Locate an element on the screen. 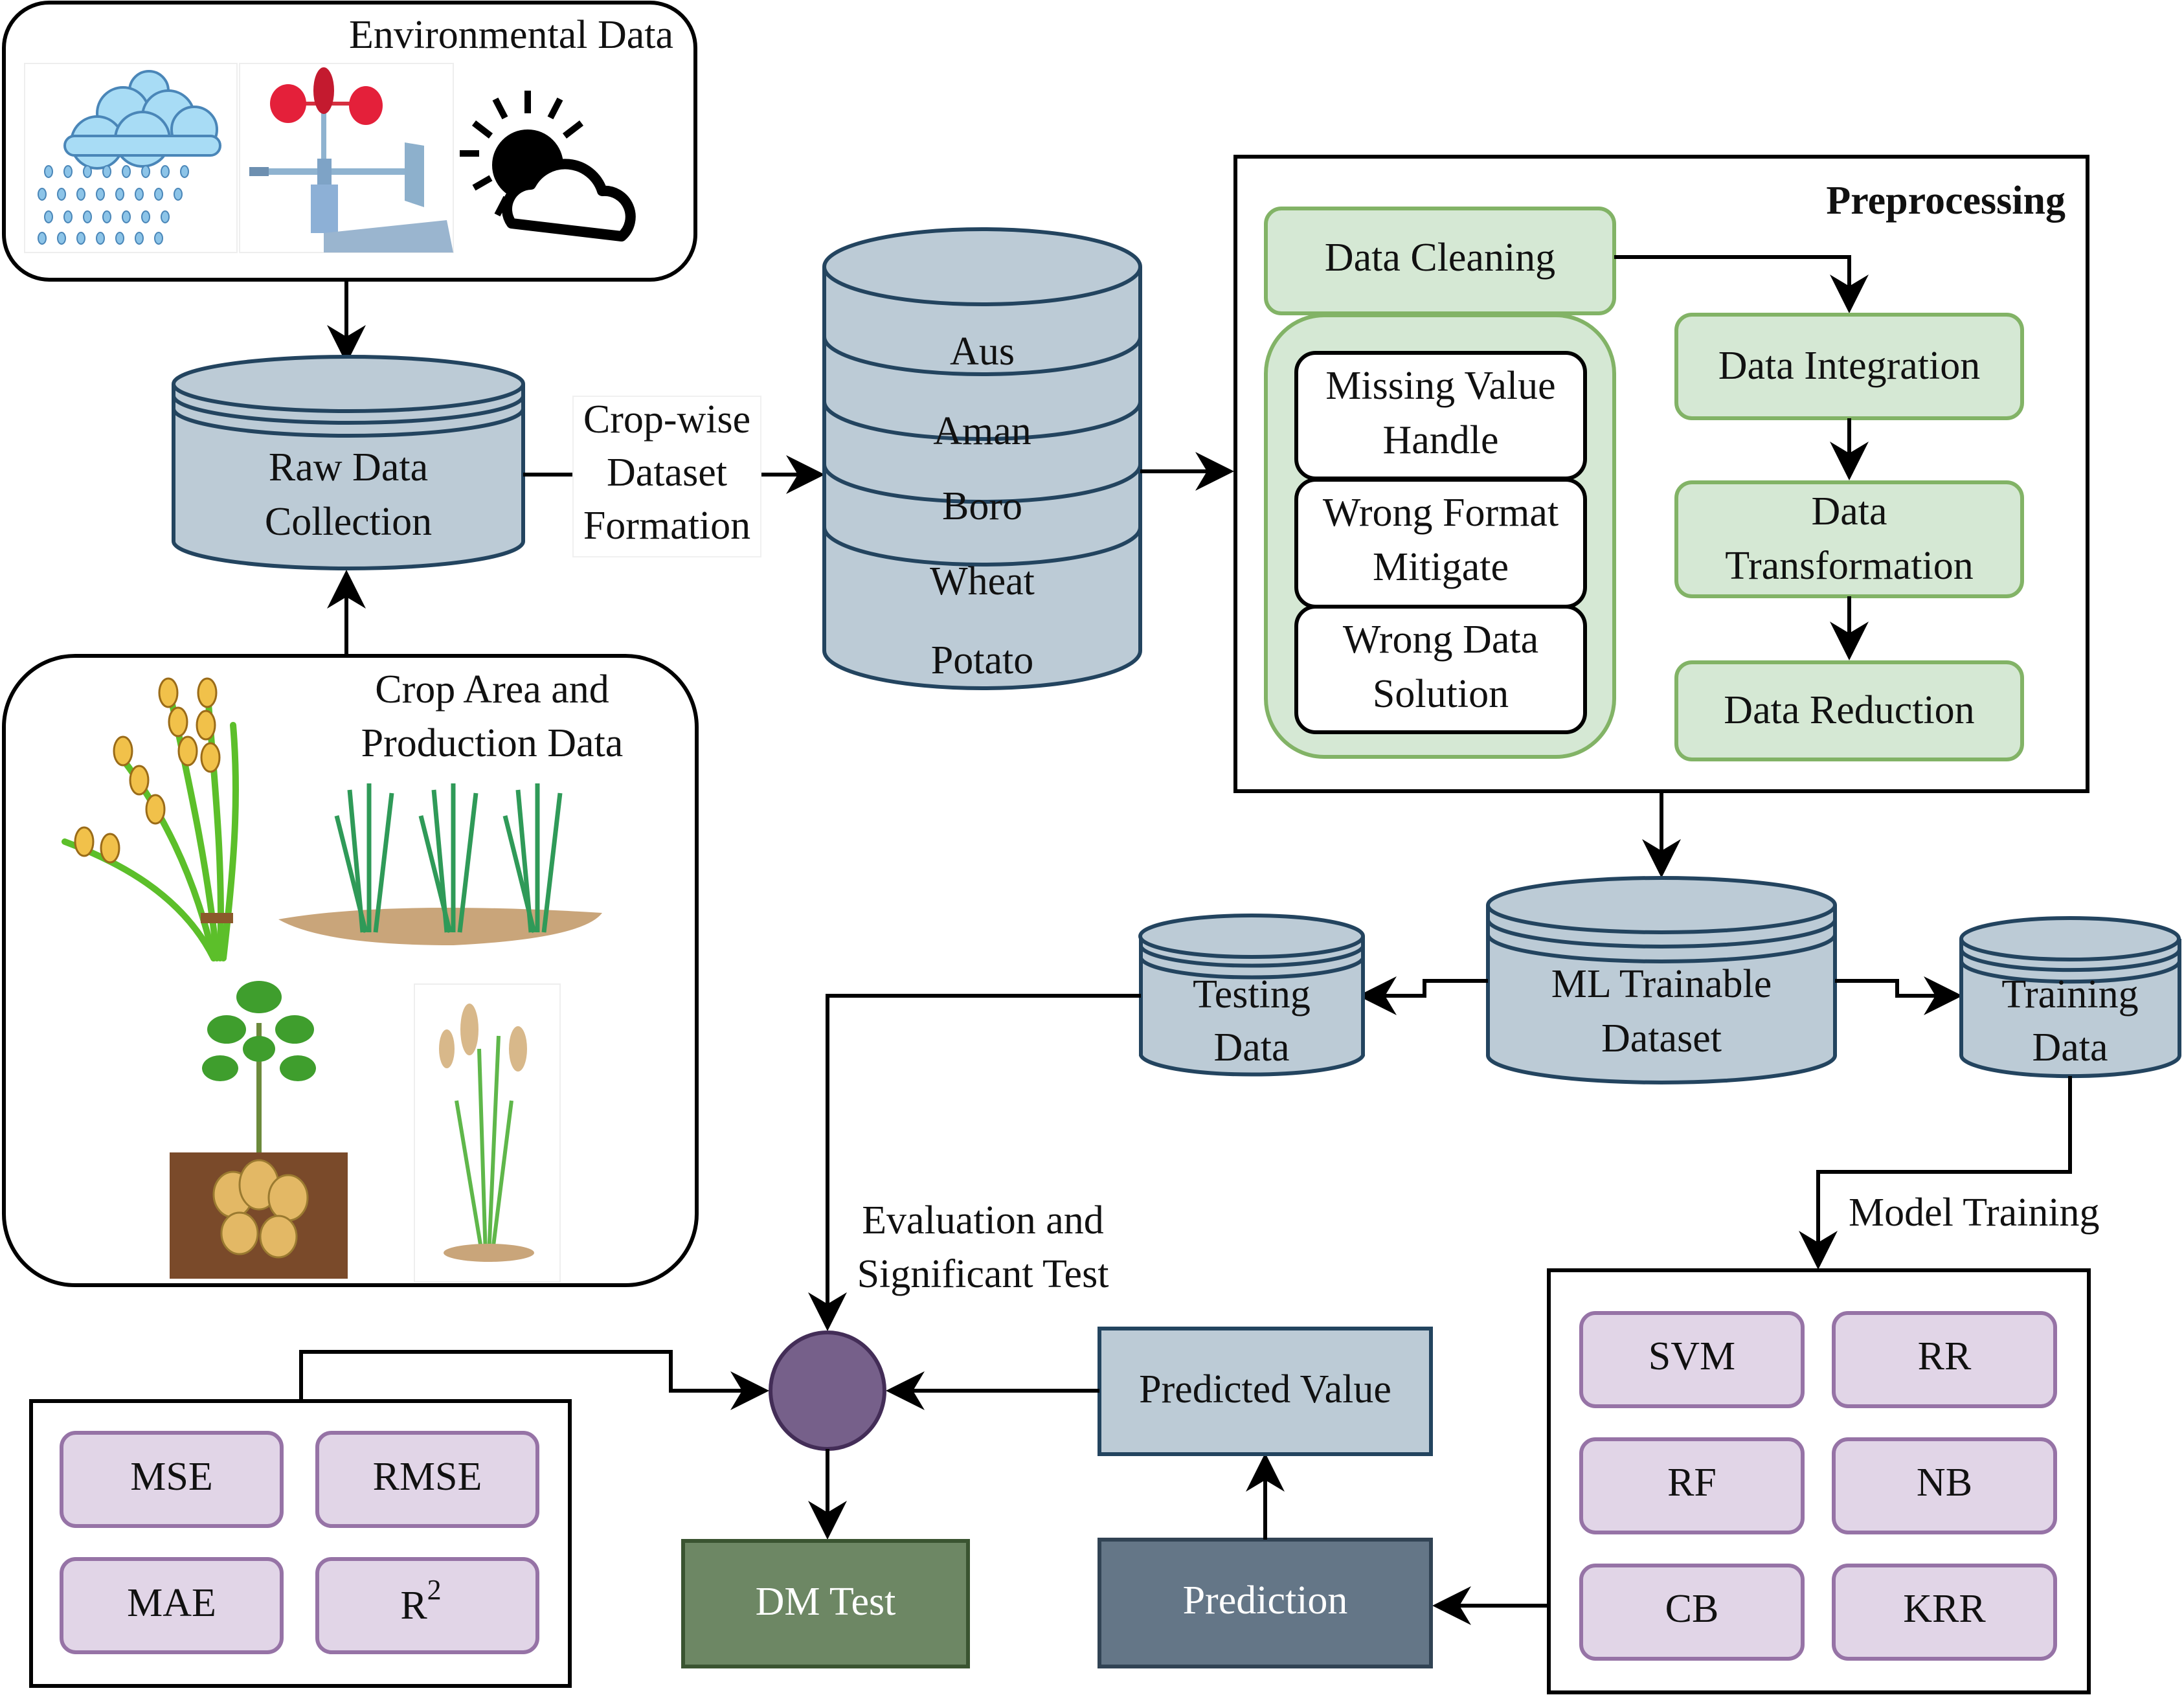 The height and width of the screenshot is (1695, 2184). model-training-label: Model Training is located at coordinates (1975, 1213).